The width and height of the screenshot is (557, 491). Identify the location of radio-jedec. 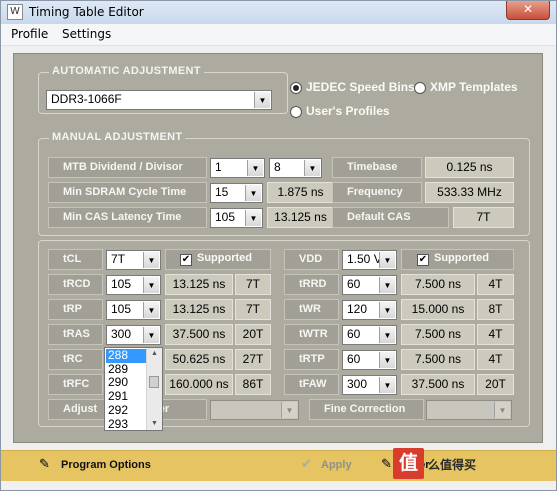
(296, 88).